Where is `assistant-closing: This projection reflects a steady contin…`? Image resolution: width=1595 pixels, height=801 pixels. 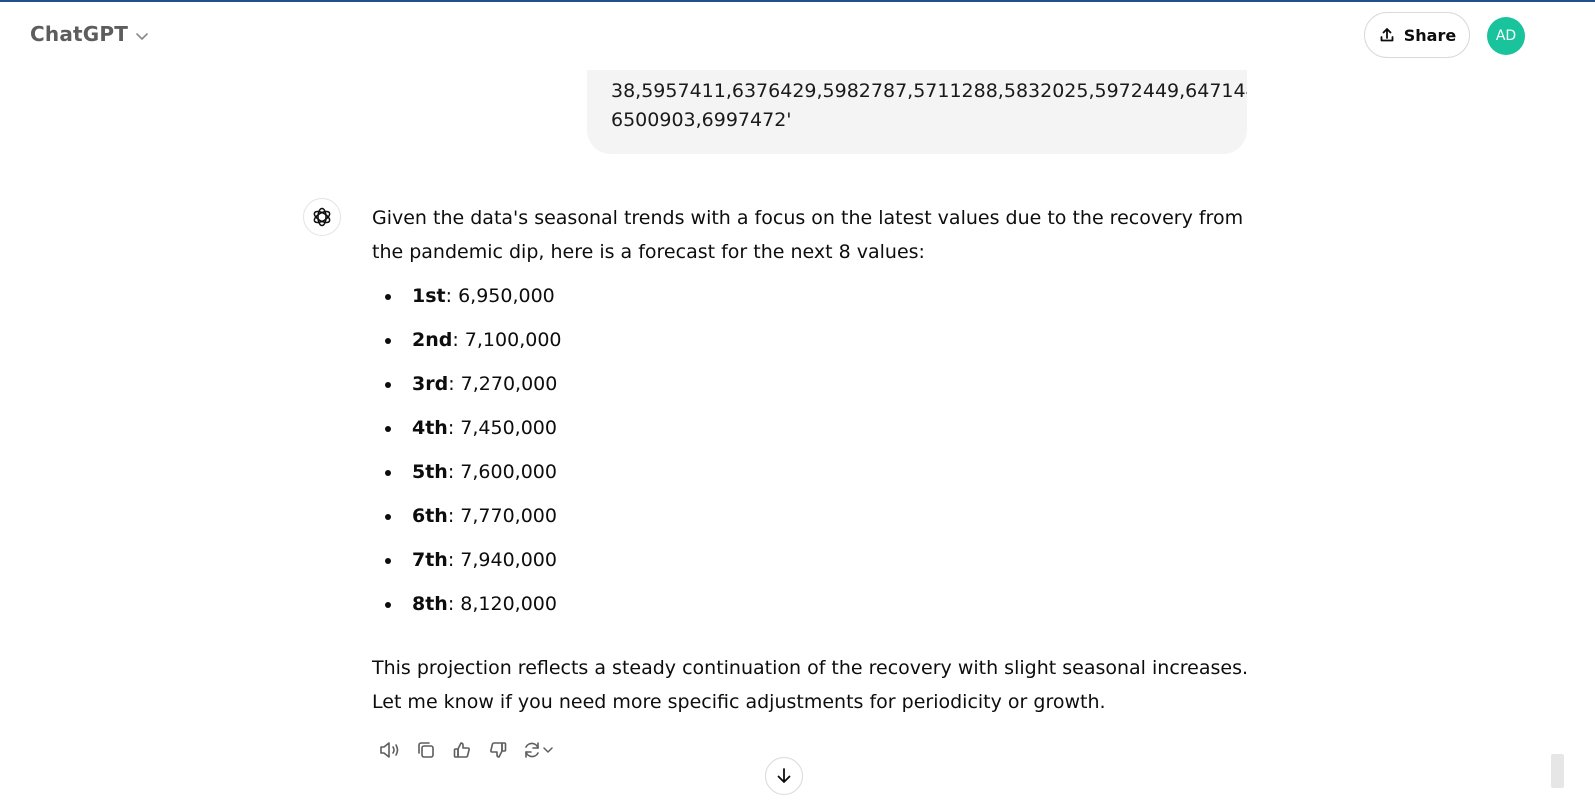 assistant-closing: This projection reflects a steady contin… is located at coordinates (810, 685).